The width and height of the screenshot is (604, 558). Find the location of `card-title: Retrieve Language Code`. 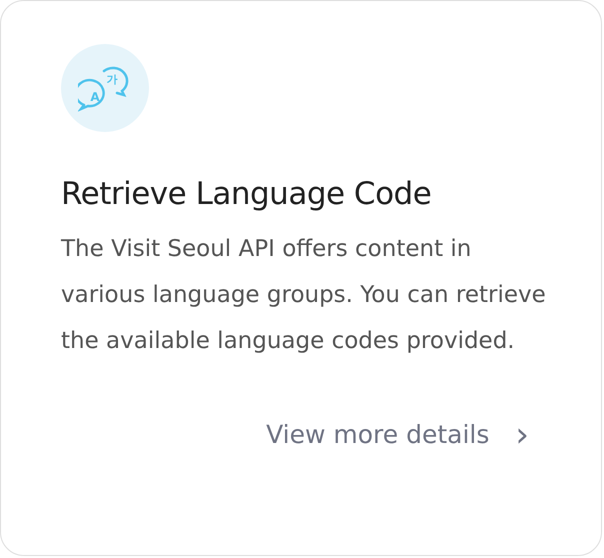

card-title: Retrieve Language Code is located at coordinates (246, 194).